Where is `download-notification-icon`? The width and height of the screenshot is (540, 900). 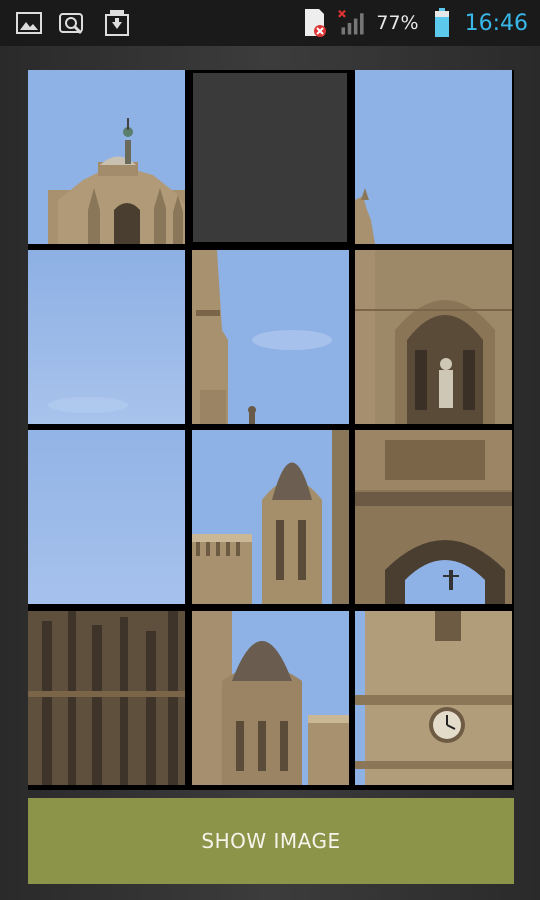 download-notification-icon is located at coordinates (117, 23).